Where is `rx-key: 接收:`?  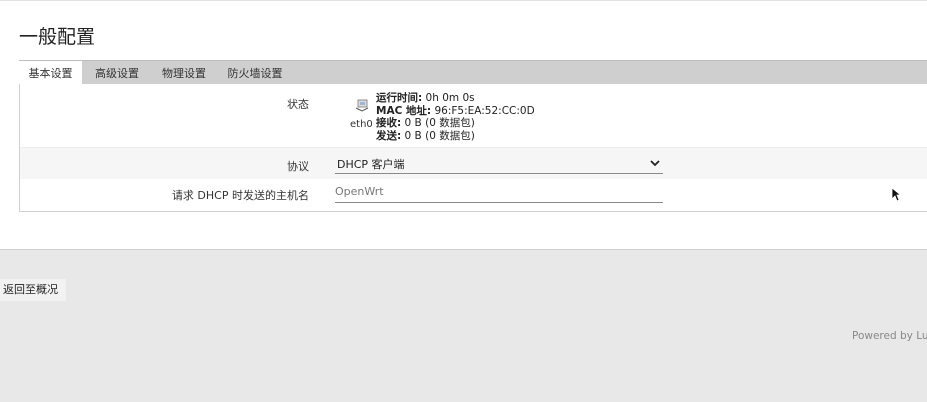 rx-key: 接收: is located at coordinates (389, 123).